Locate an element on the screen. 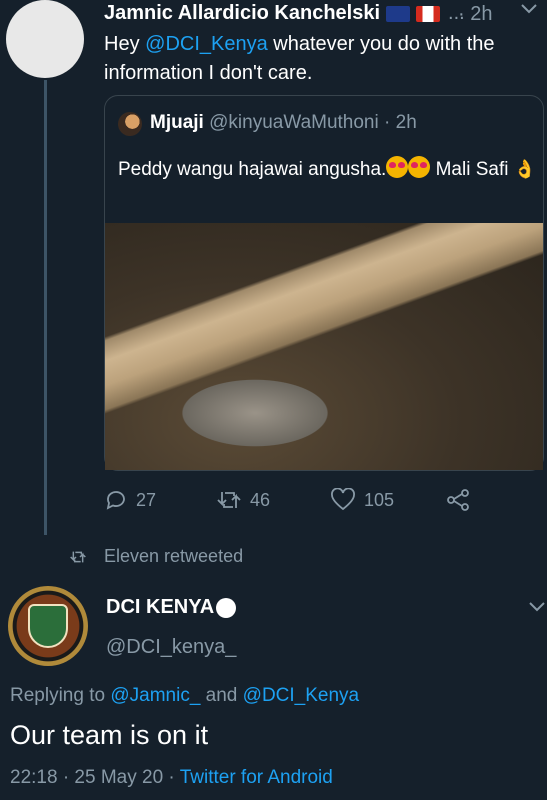 The height and width of the screenshot is (800, 547). dci-author-row: DCI KENYA is located at coordinates (171, 607).